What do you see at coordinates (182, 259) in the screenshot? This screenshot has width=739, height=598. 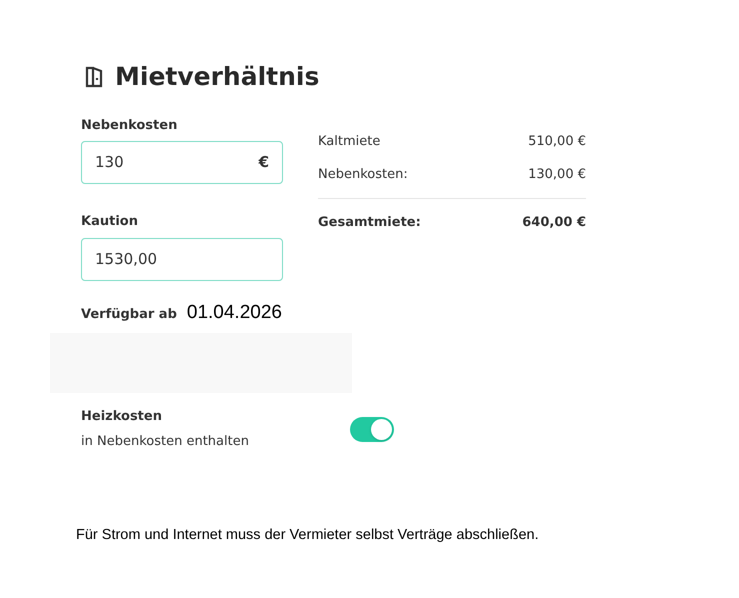 I see `input-field: 1530,00` at bounding box center [182, 259].